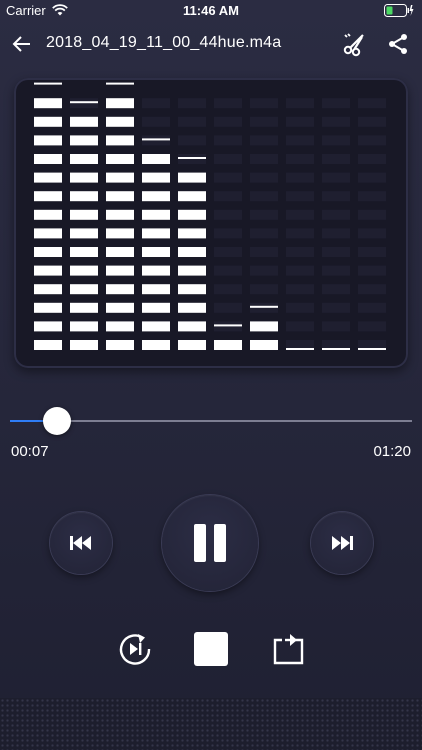 The image size is (422, 750). I want to click on status-time: 11:46 AM, so click(211, 10).